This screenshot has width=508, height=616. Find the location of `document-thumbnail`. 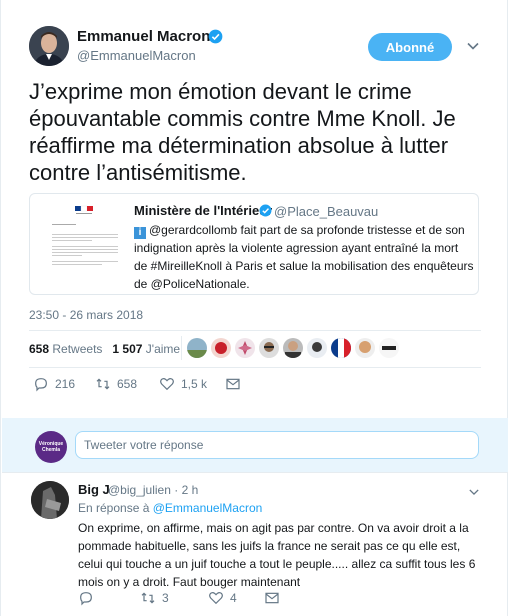

document-thumbnail is located at coordinates (85, 244).